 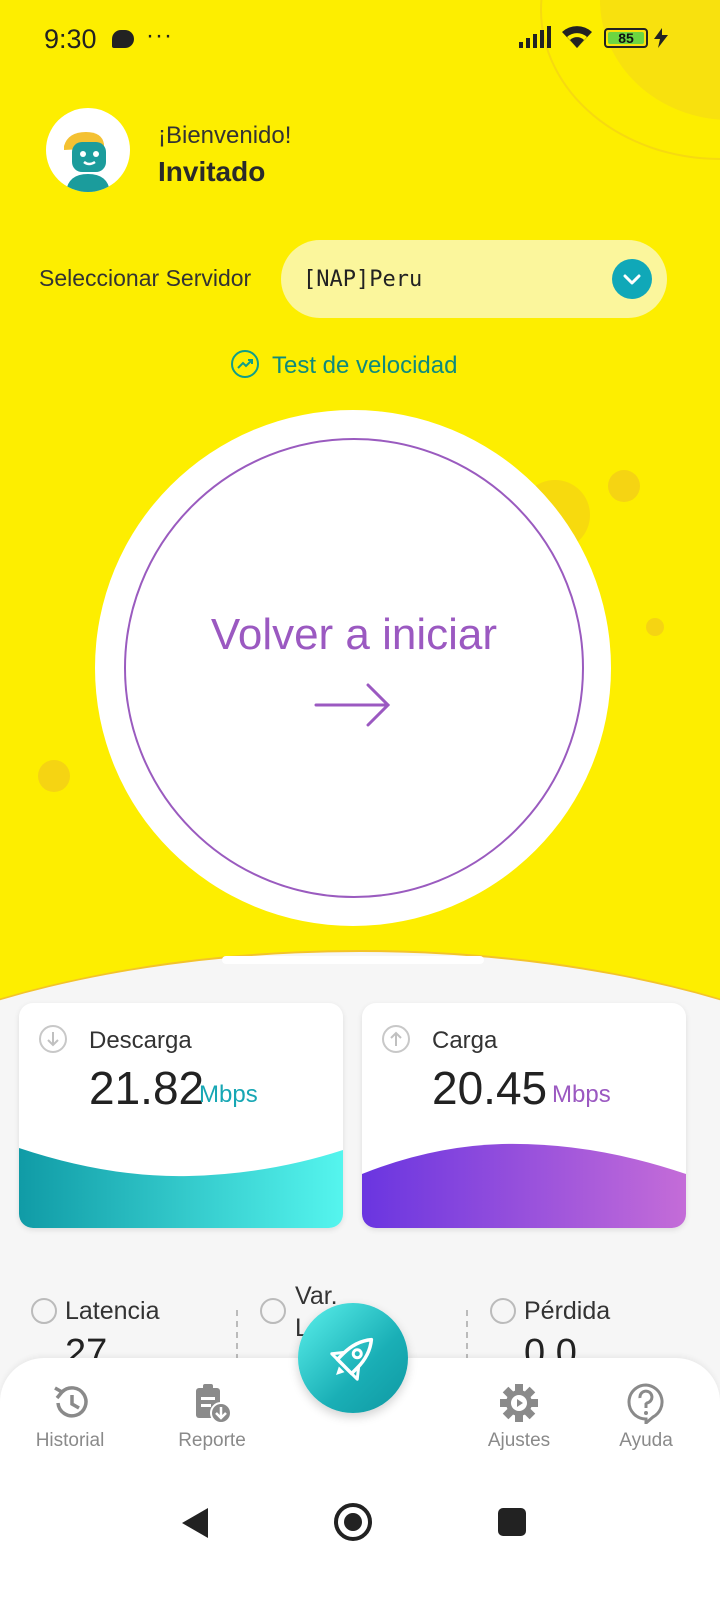 I want to click on restart-label: Volver a iniciar, so click(x=354, y=634).